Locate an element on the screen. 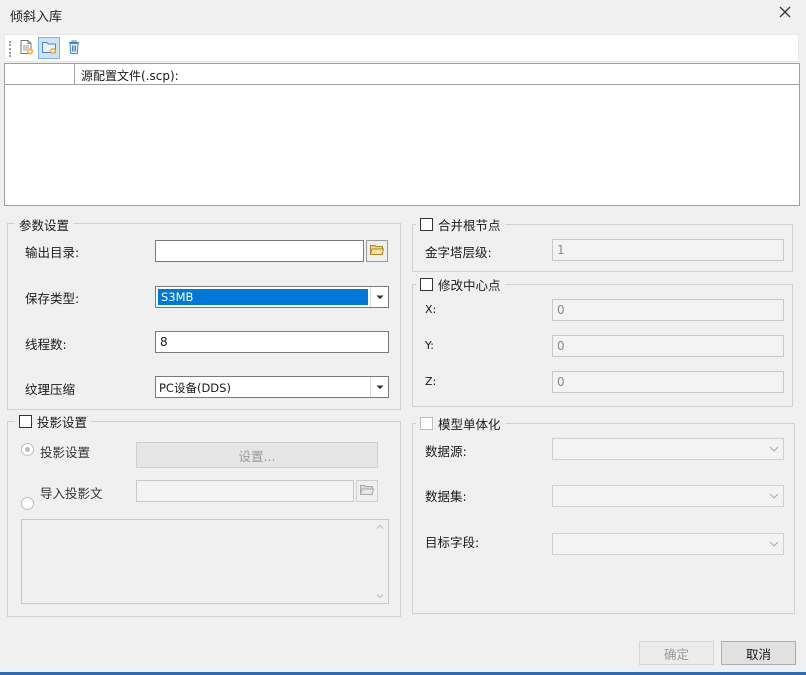  delete-icon is located at coordinates (74, 48).